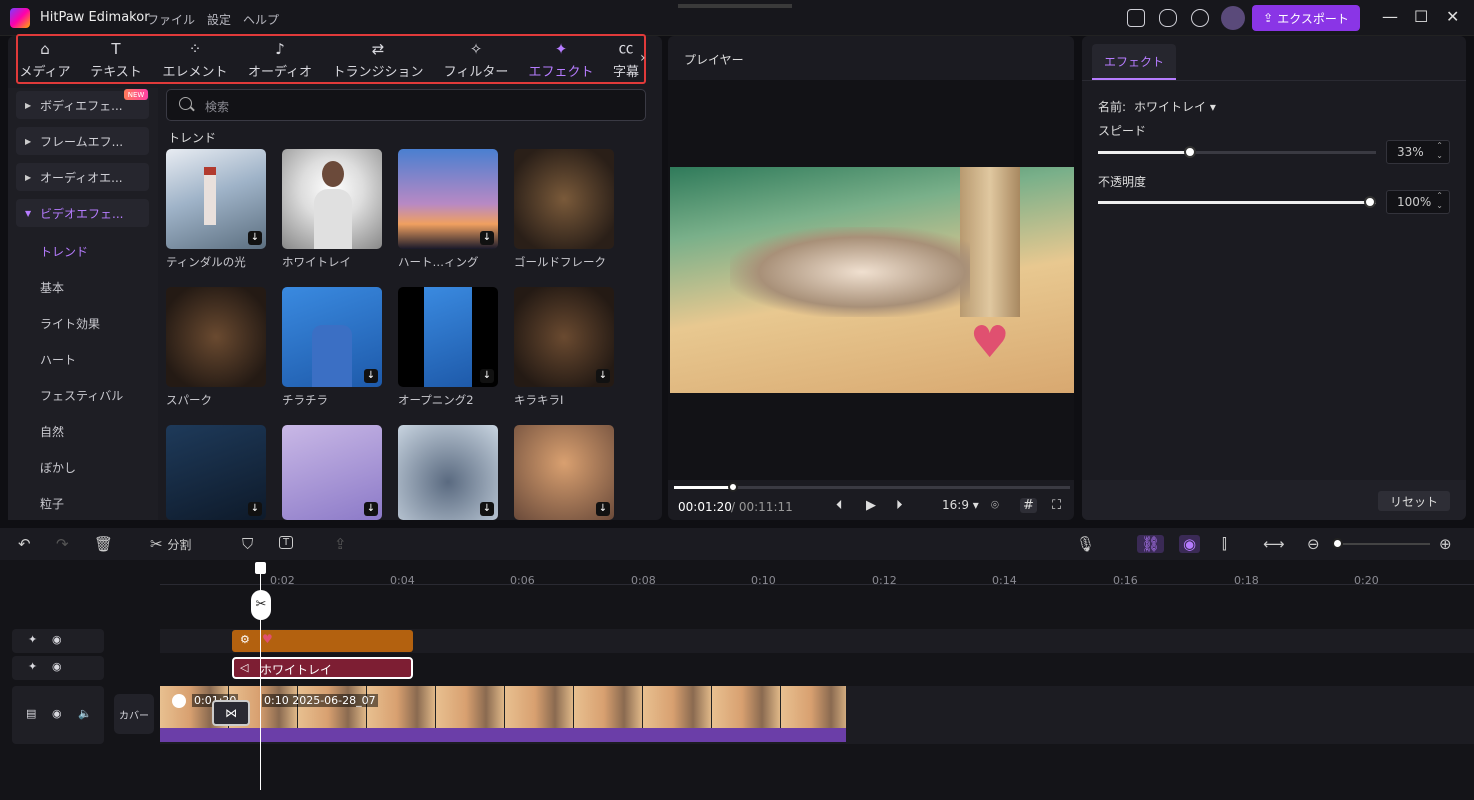 This screenshot has height=800, width=1474. What do you see at coordinates (643, 58) in the screenshot?
I see `chevron-right-icon: ›` at bounding box center [643, 58].